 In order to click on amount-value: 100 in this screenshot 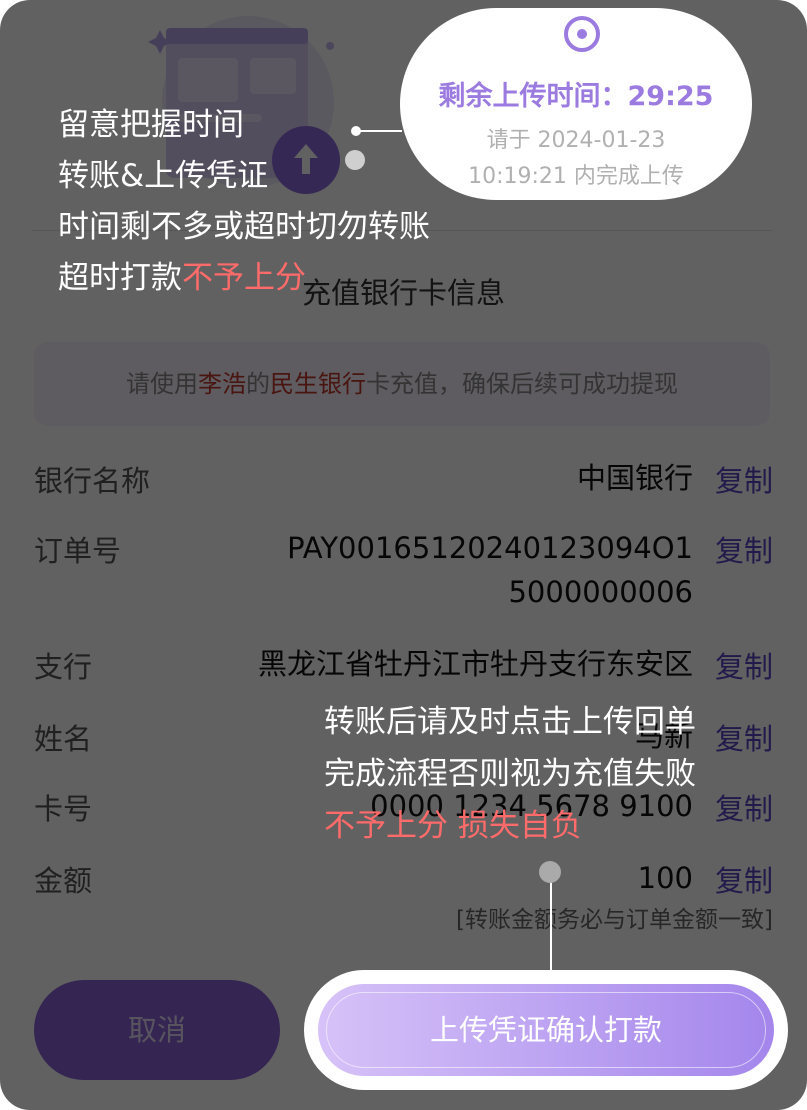, I will do `click(665, 878)`.